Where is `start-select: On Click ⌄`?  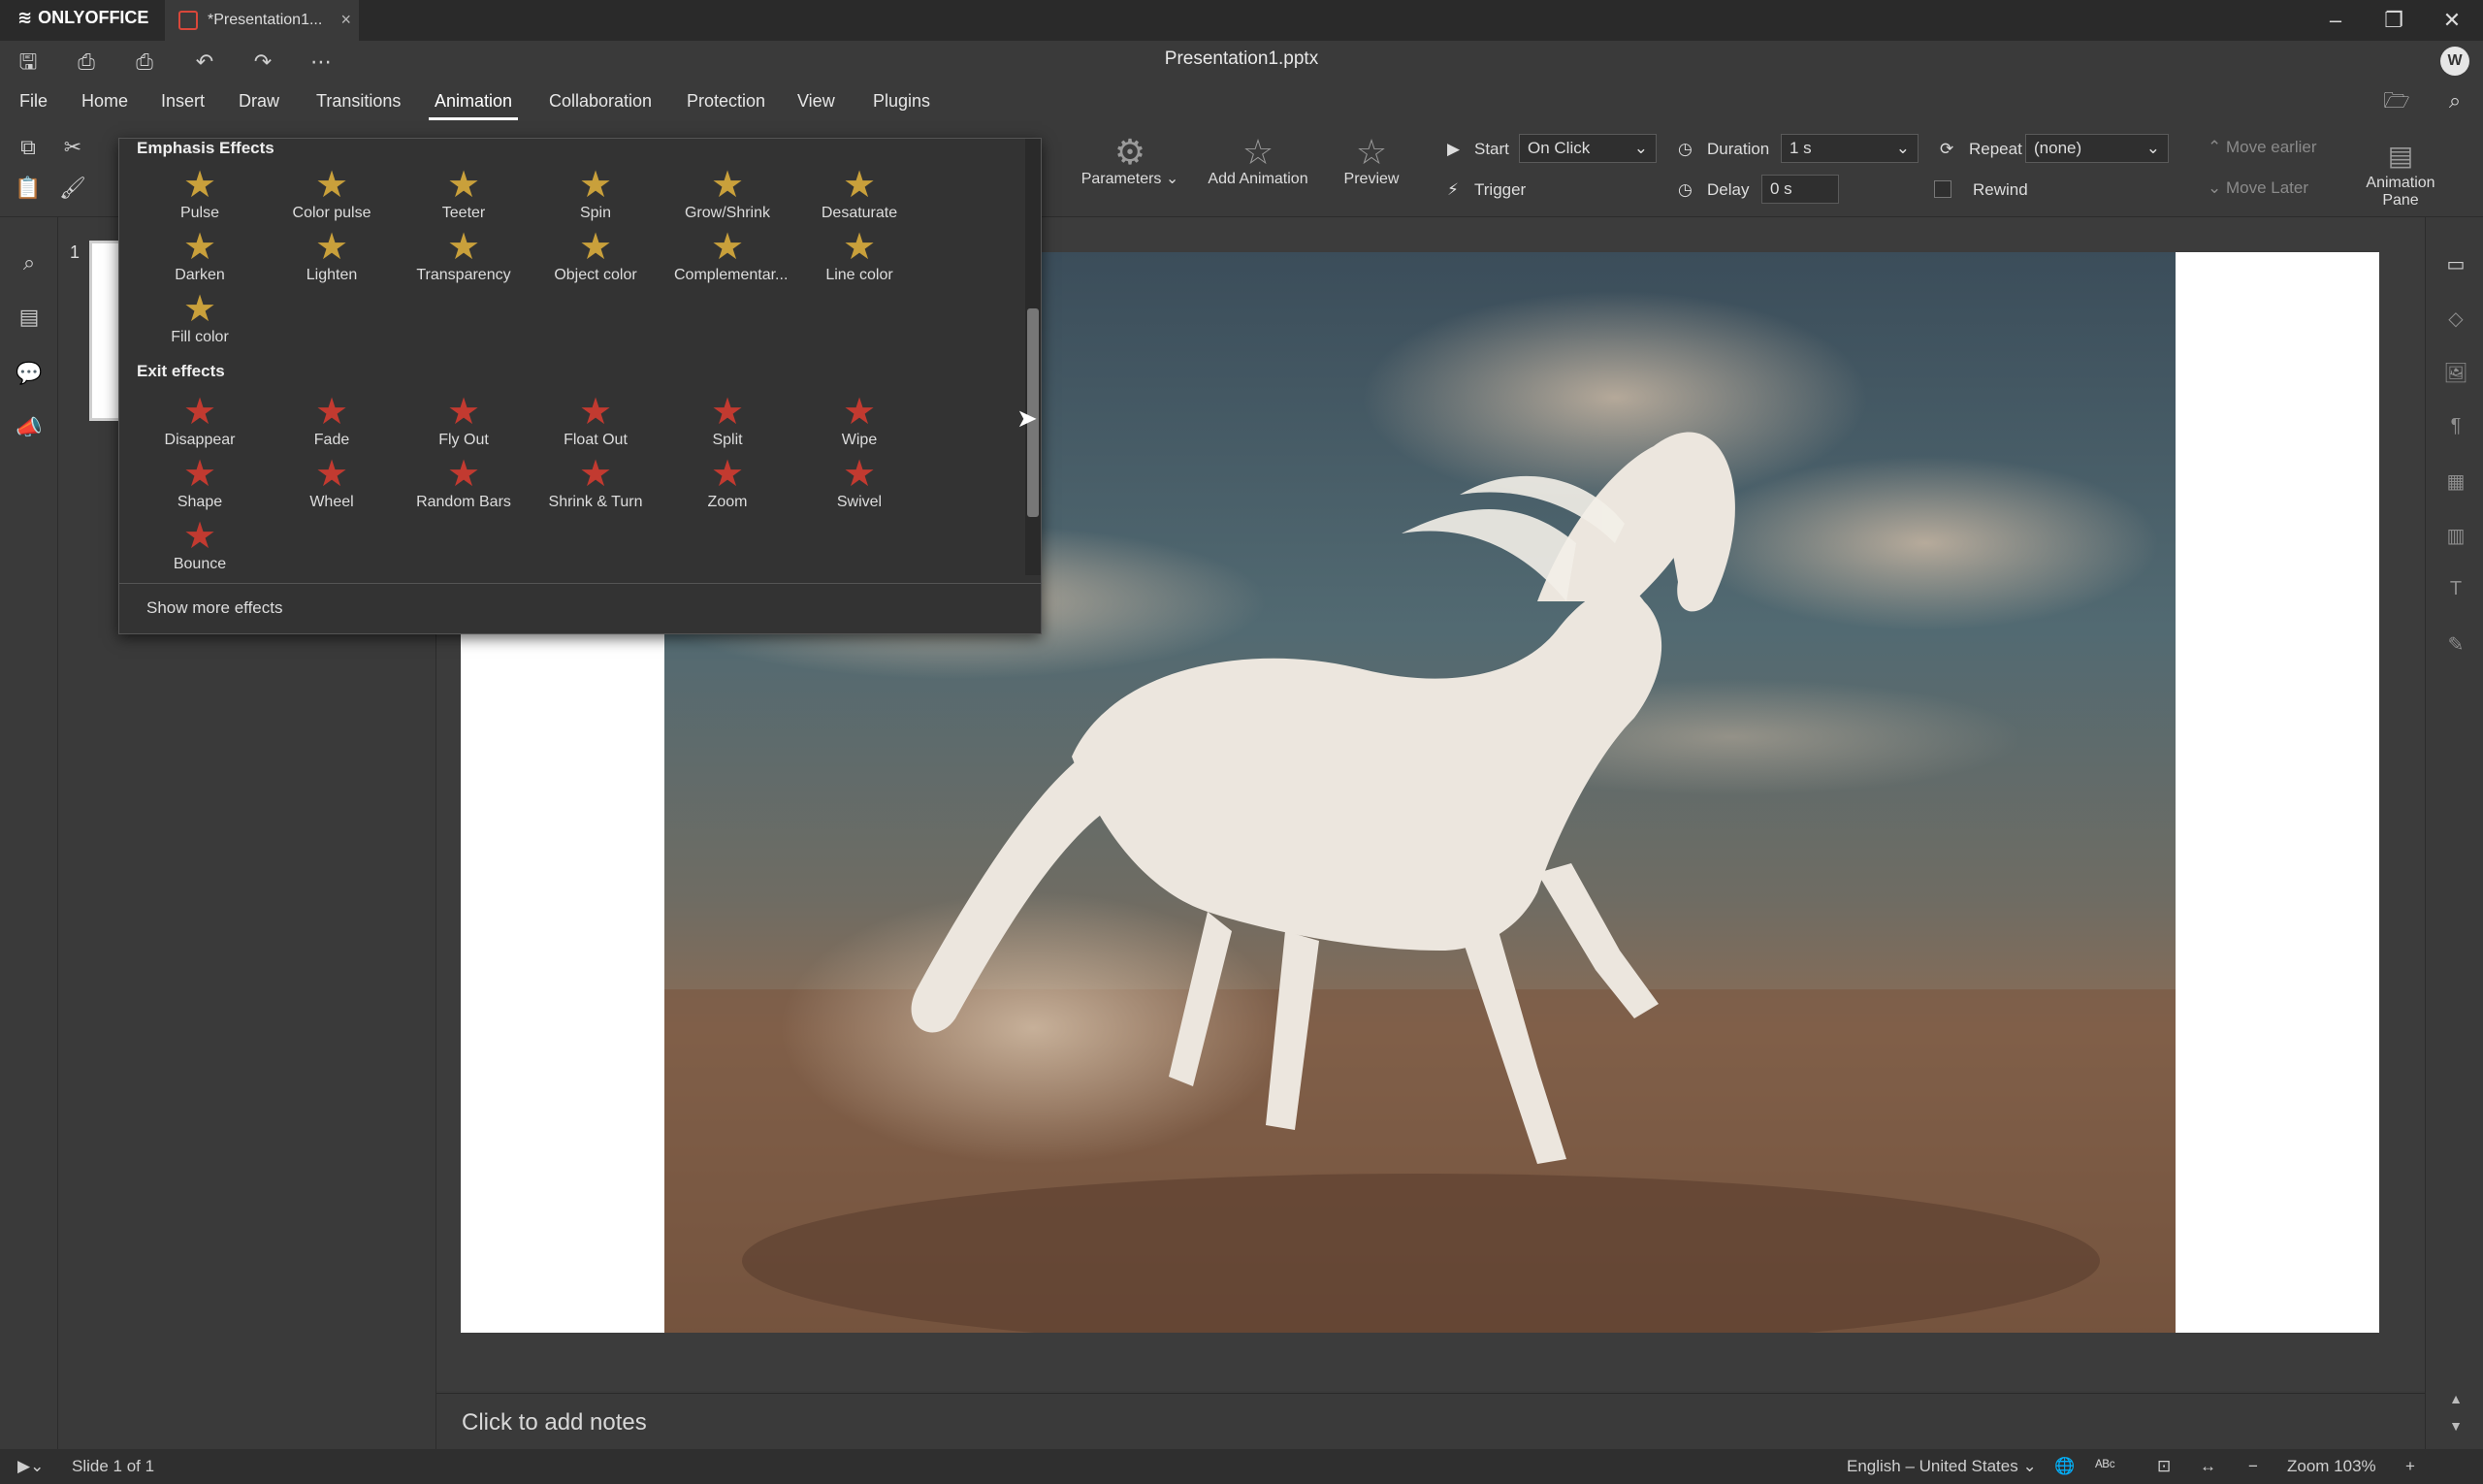
start-select: On Click ⌄ is located at coordinates (1588, 149).